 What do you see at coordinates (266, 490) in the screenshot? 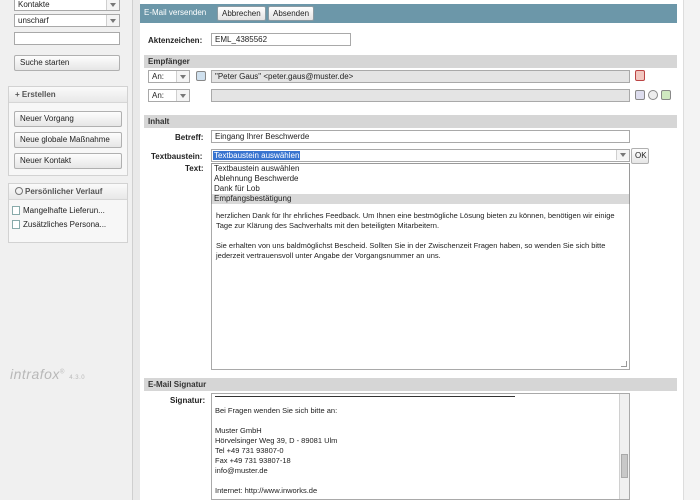
I see `signature-line: Internet: http://www.inworks.de` at bounding box center [266, 490].